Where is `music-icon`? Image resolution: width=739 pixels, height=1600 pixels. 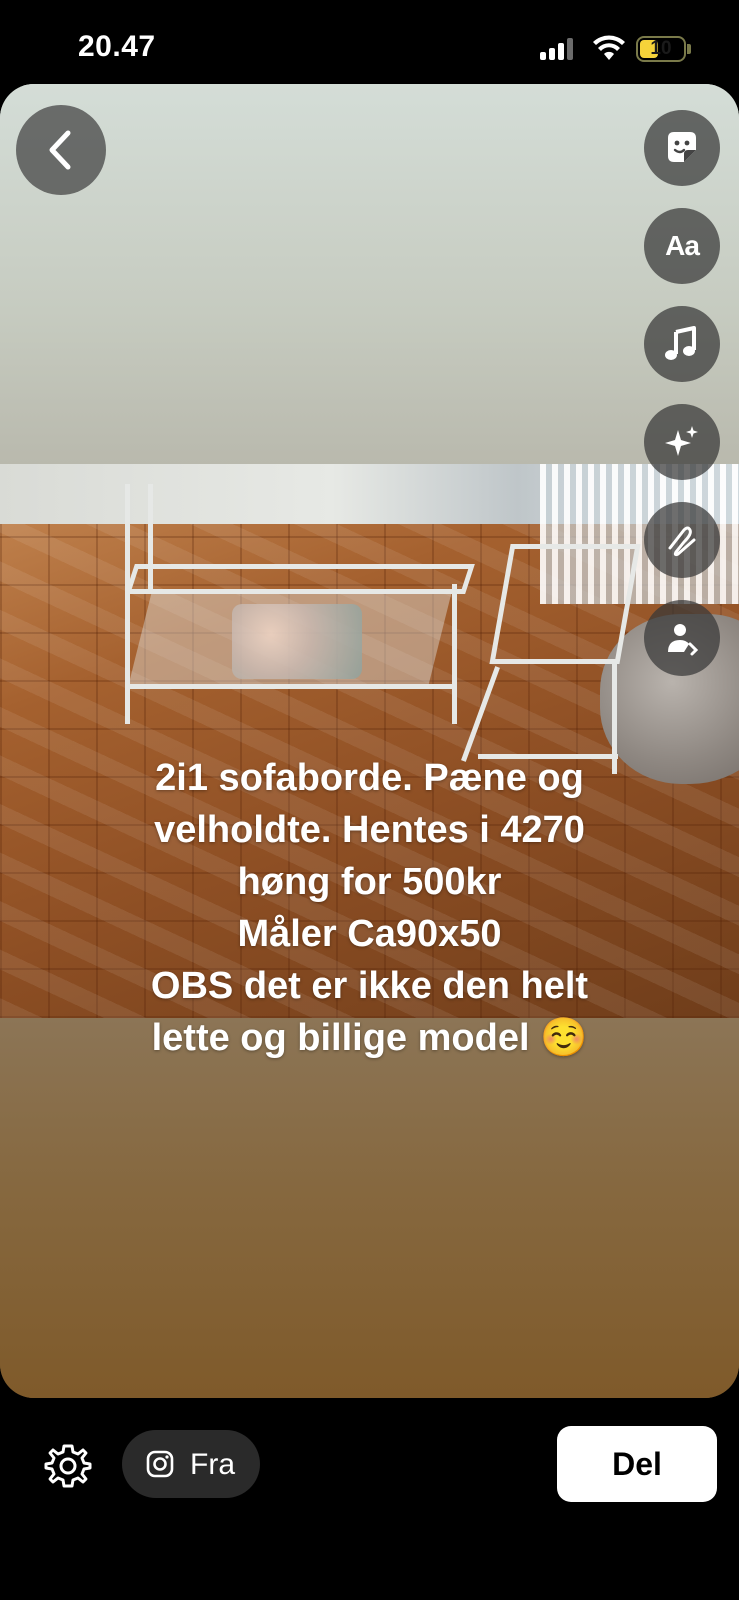 music-icon is located at coordinates (680, 343).